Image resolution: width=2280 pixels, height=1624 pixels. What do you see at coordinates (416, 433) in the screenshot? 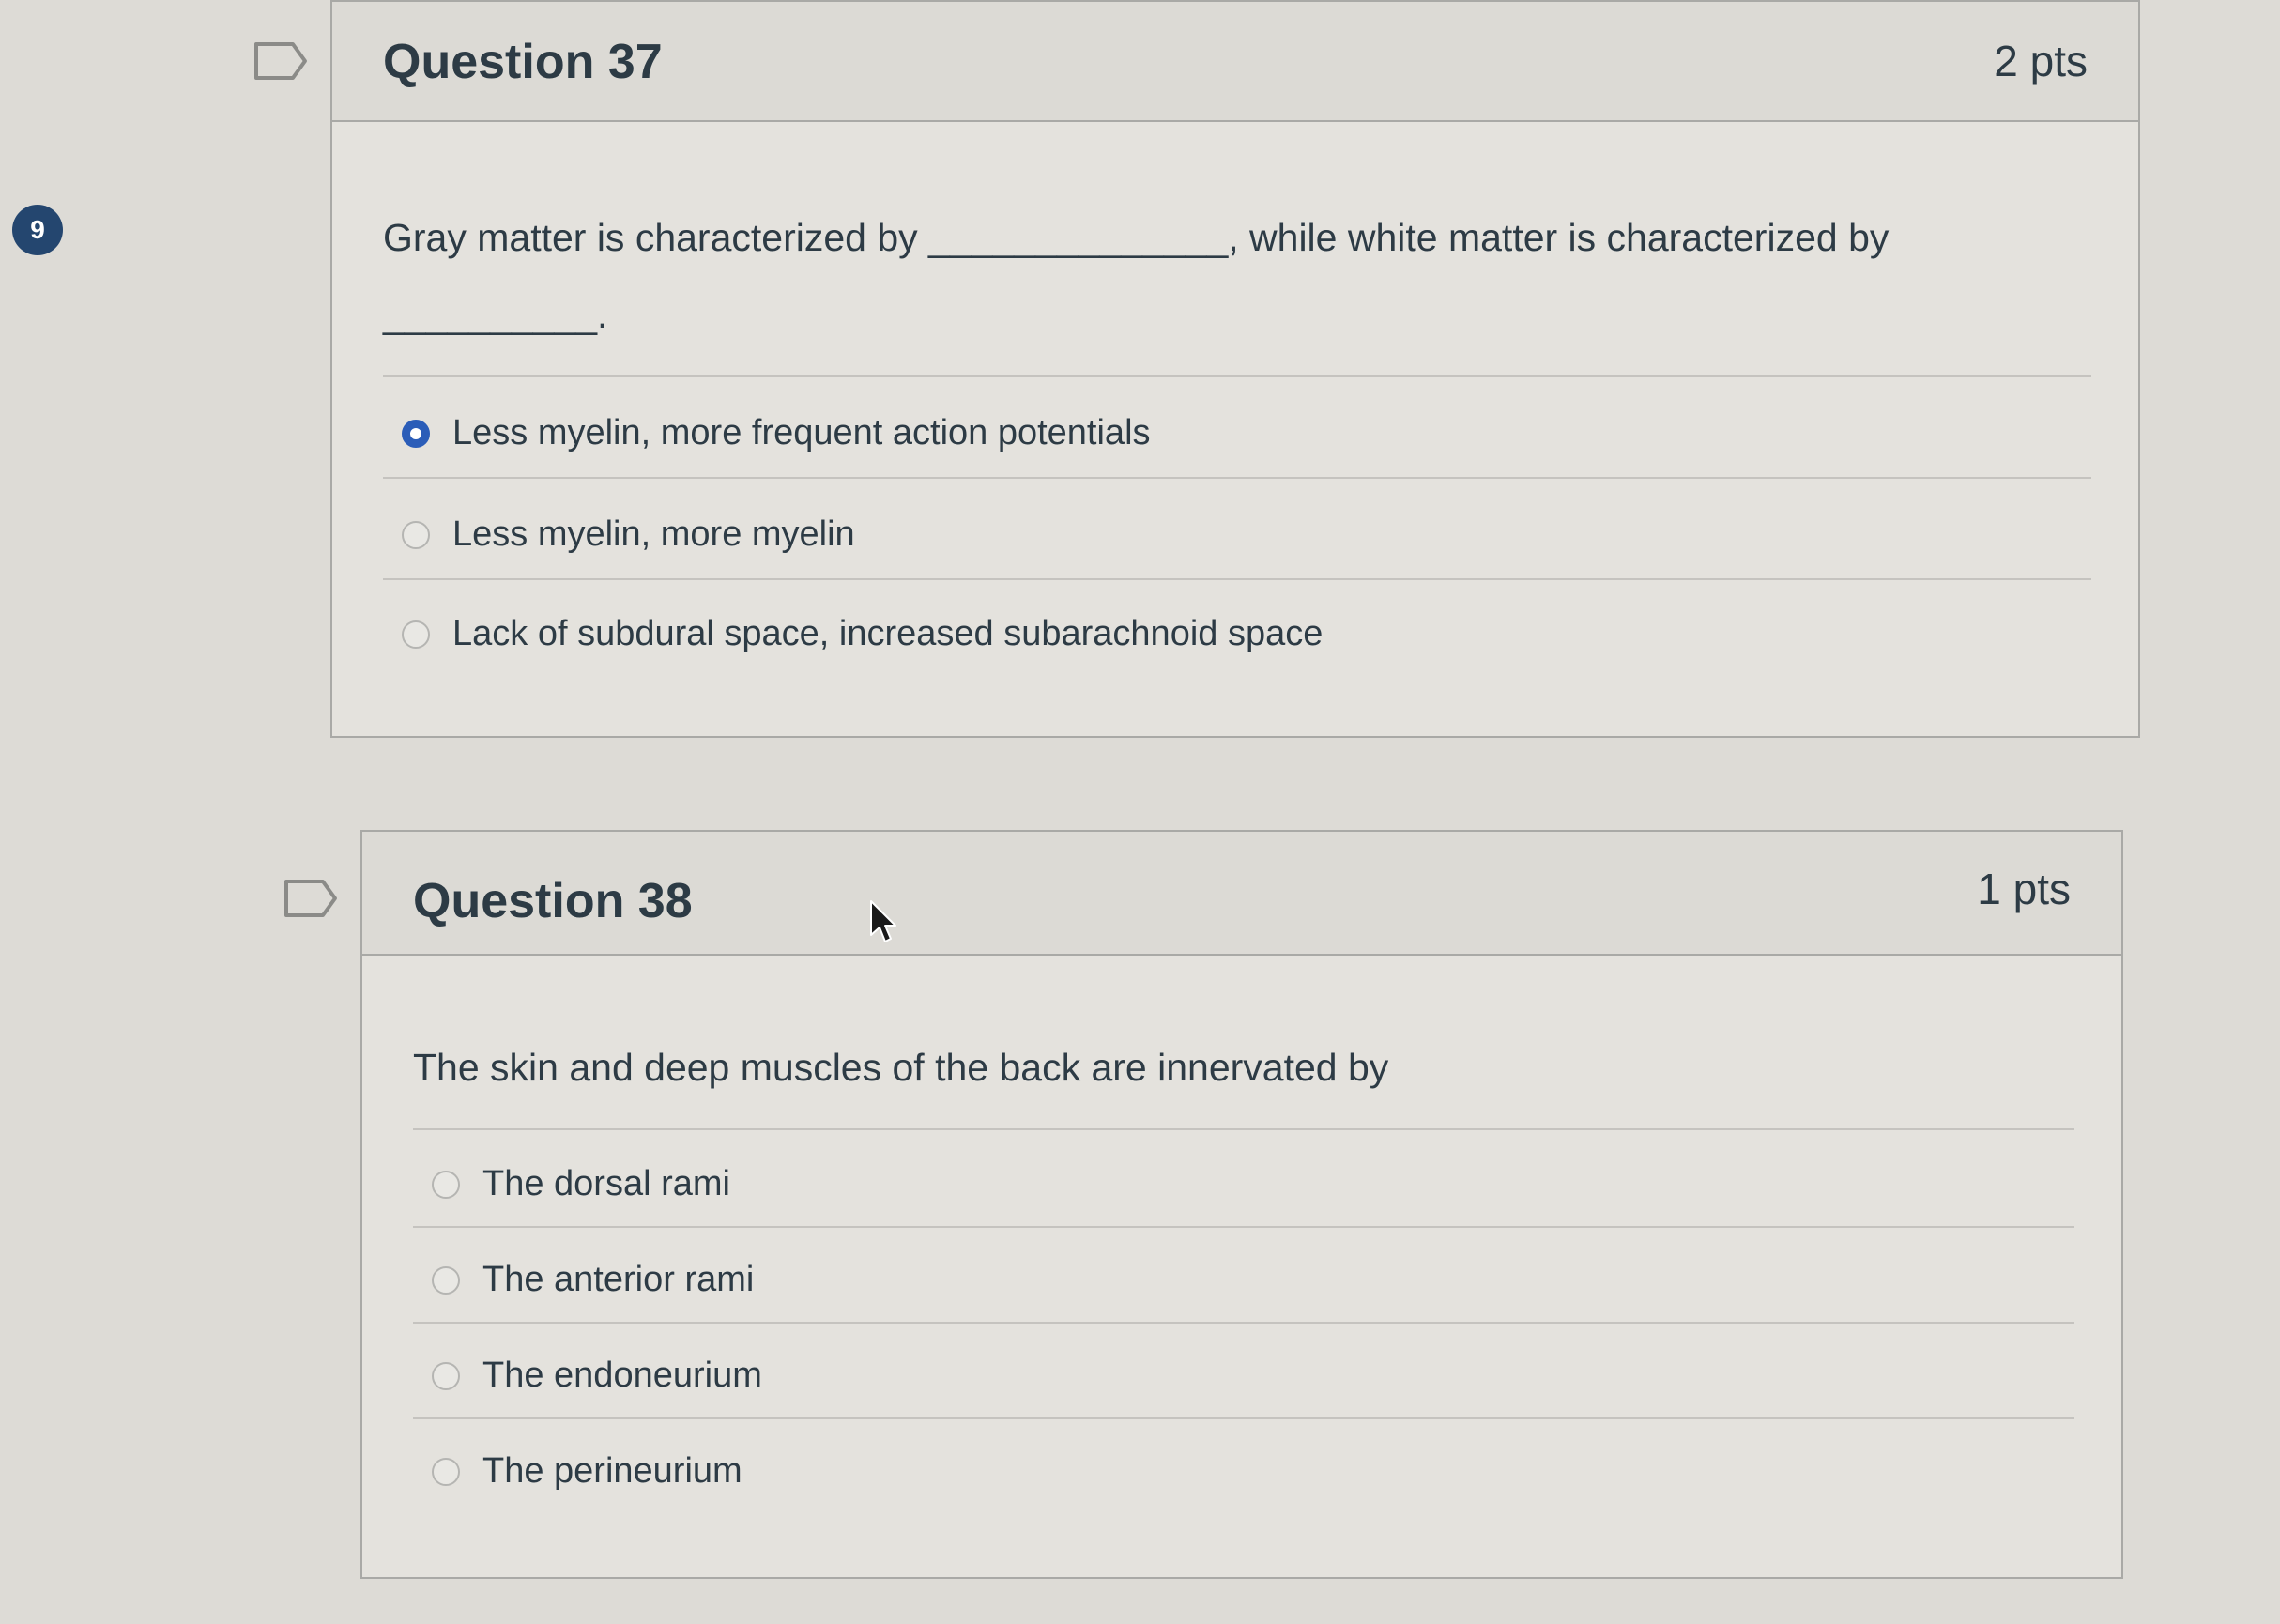
I see `radio-selected-icon` at bounding box center [416, 433].